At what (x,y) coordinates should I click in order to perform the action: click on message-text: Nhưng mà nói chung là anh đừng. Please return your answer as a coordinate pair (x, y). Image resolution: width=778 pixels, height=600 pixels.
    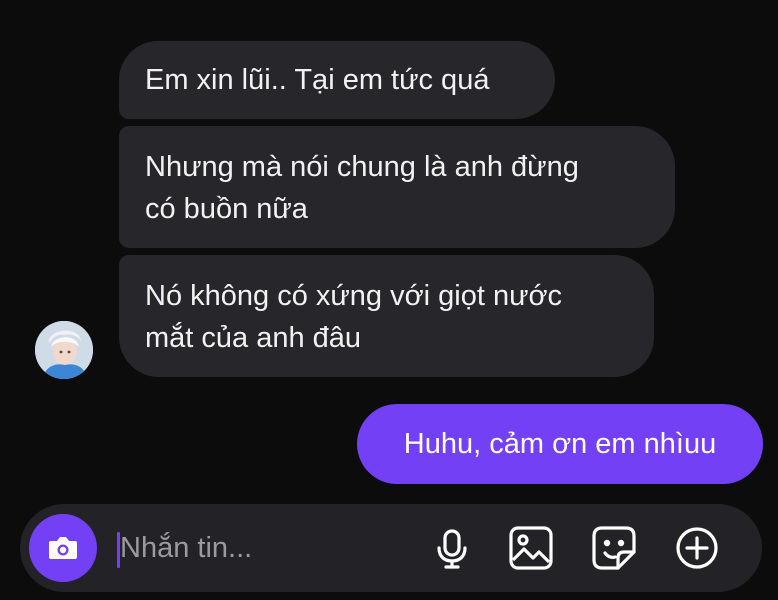
    Looking at the image, I should click on (362, 167).